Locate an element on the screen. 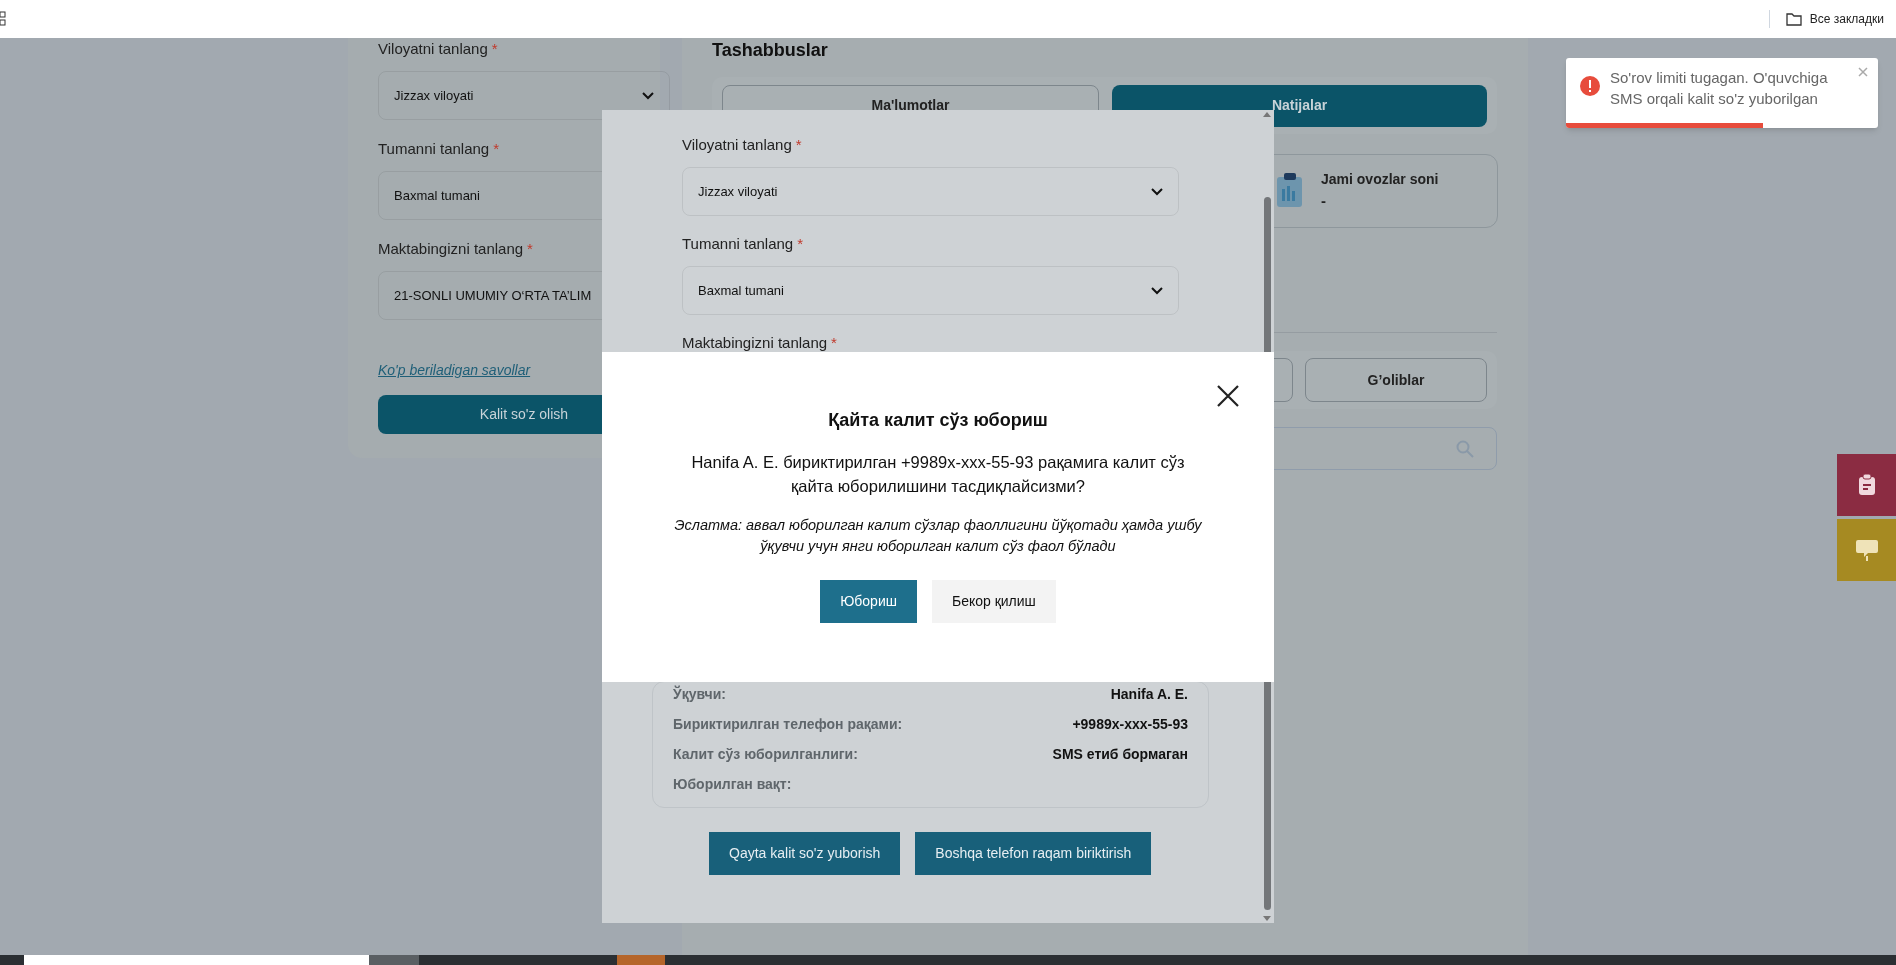  toast-message: So'rov limiti tugagan. O'quvchiga SMS orqali kalit so'z yuborilgan is located at coordinates (1719, 88).